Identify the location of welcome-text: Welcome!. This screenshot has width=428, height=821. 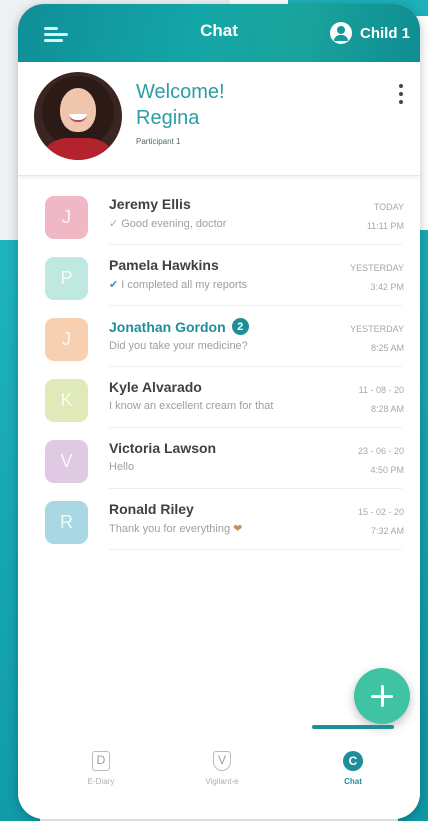
(180, 92).